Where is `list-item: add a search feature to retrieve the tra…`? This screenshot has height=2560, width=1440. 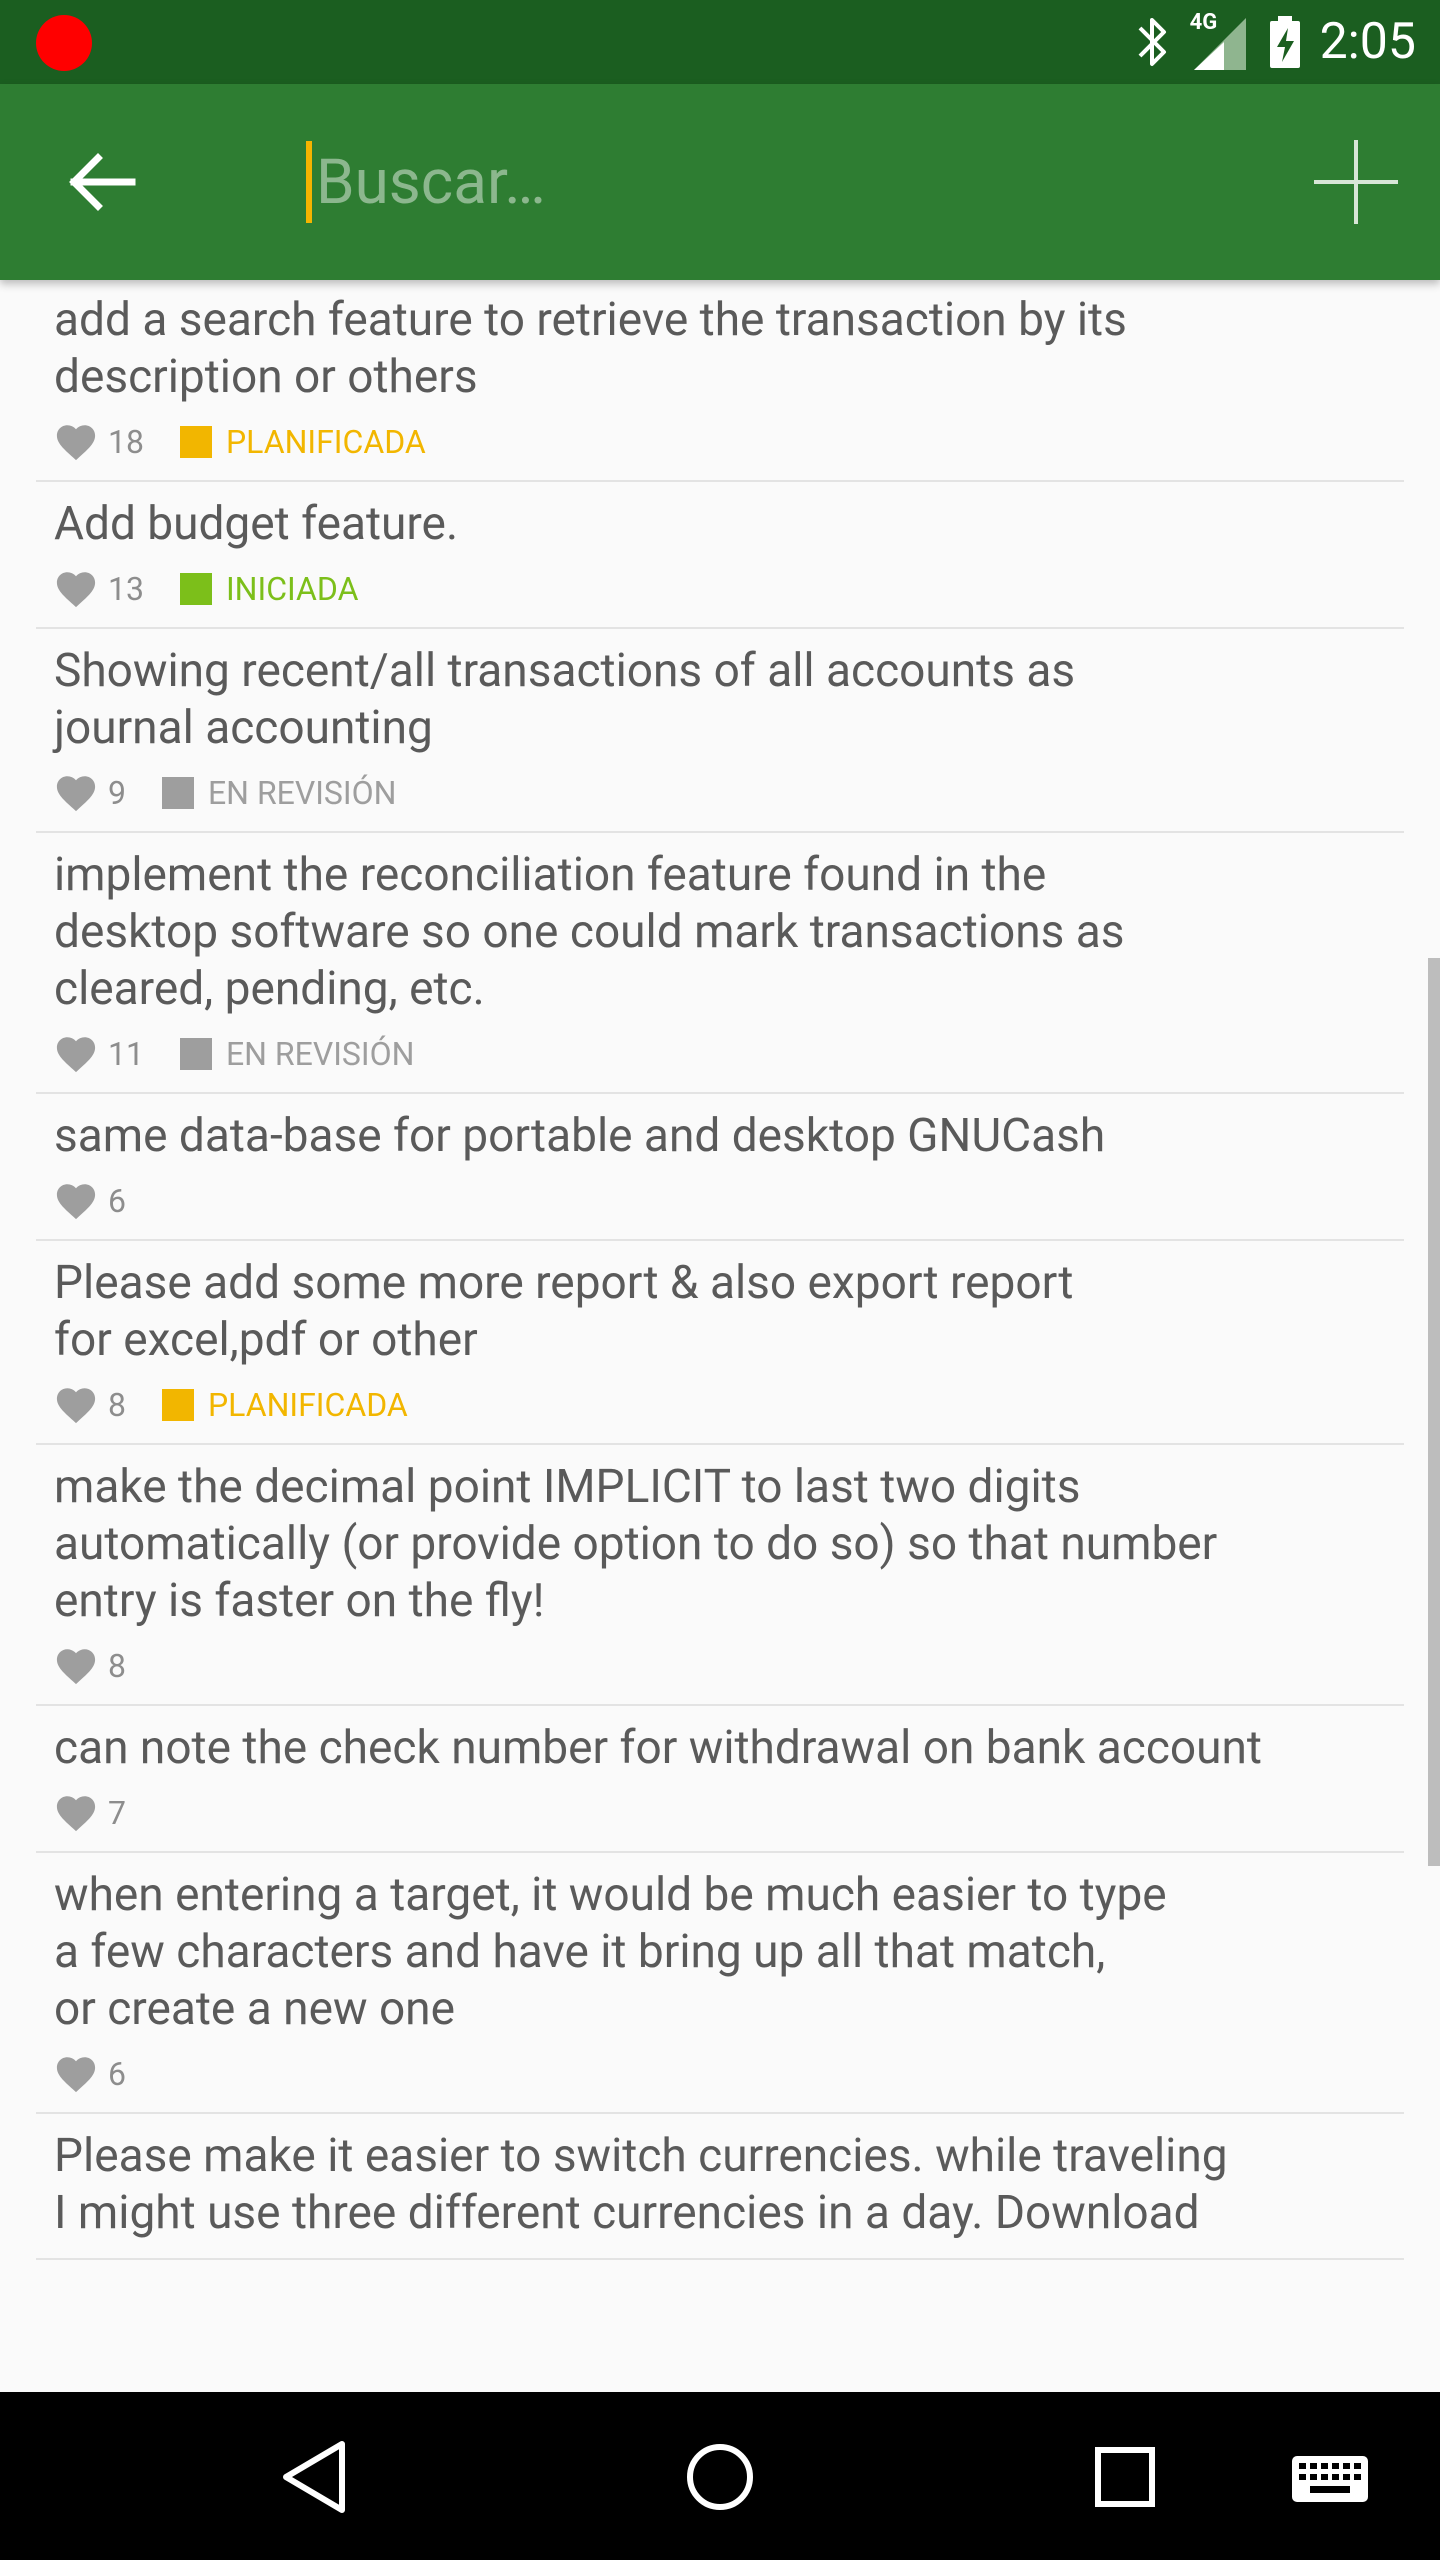
list-item: add a search feature to retrieve the tra… is located at coordinates (720, 381).